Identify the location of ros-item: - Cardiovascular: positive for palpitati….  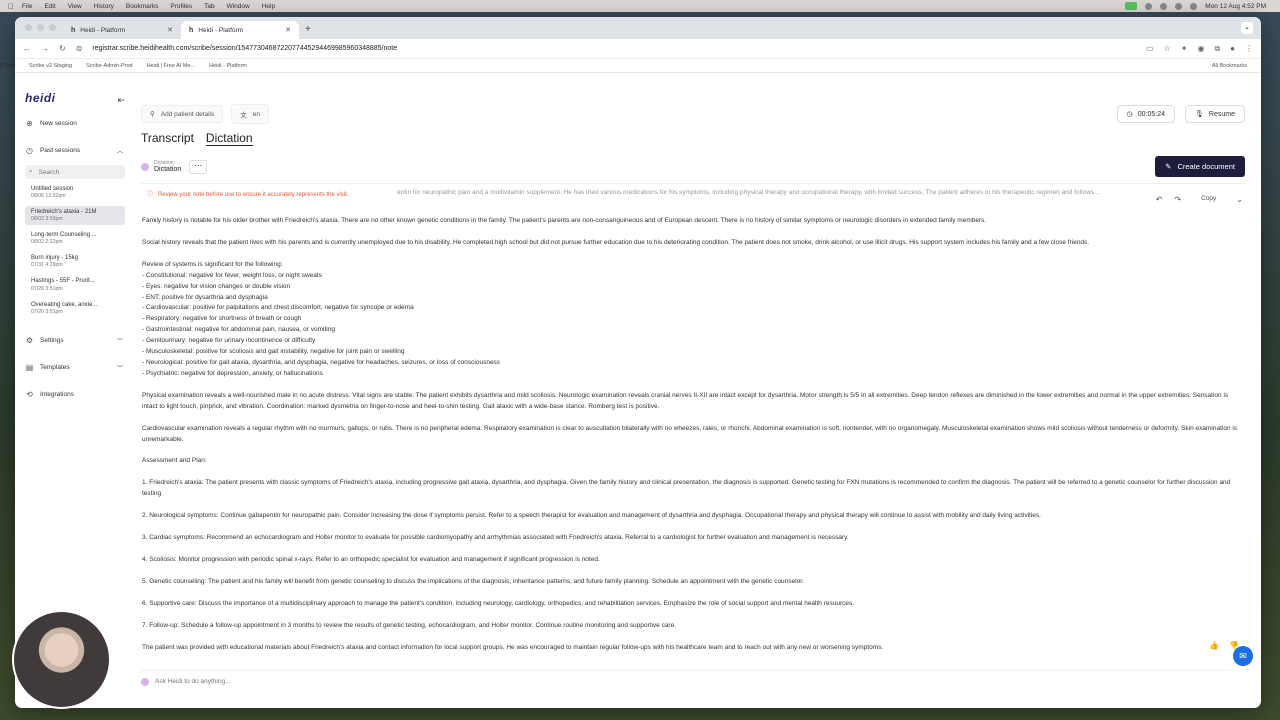
(278, 308).